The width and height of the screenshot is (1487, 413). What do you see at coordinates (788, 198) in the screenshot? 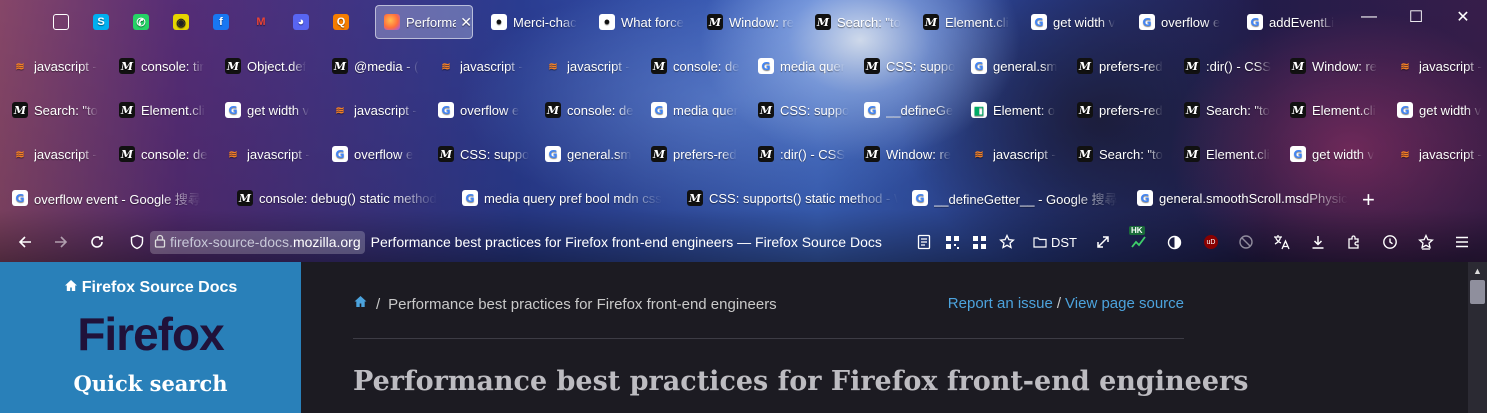
I see `tab: M CSS: supports() static method - W` at bounding box center [788, 198].